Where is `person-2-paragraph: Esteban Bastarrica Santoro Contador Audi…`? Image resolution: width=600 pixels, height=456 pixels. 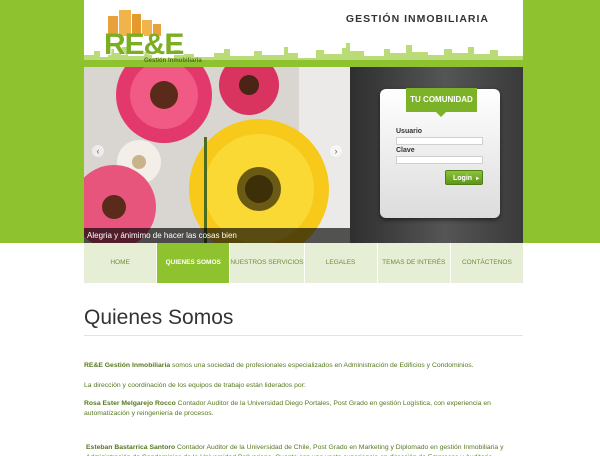 person-2-paragraph: Esteban Bastarrica Santoro Contador Audi… is located at coordinates (301, 449).